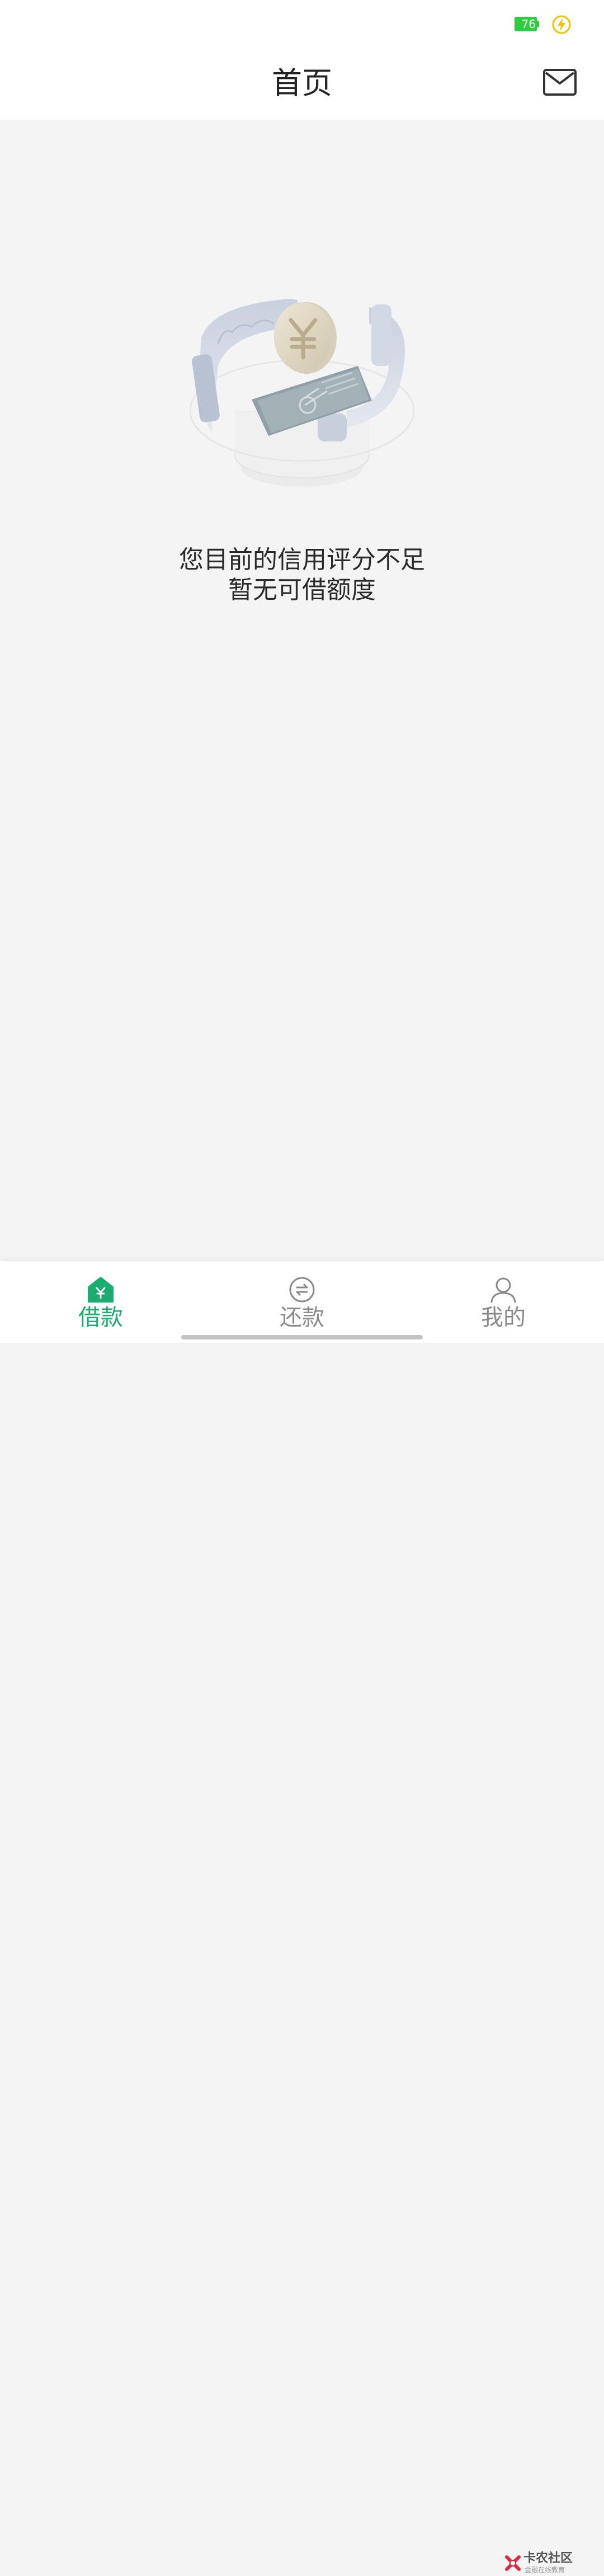 This screenshot has width=604, height=2576. What do you see at coordinates (101, 1290) in the screenshot?
I see `home-yuan-icon` at bounding box center [101, 1290].